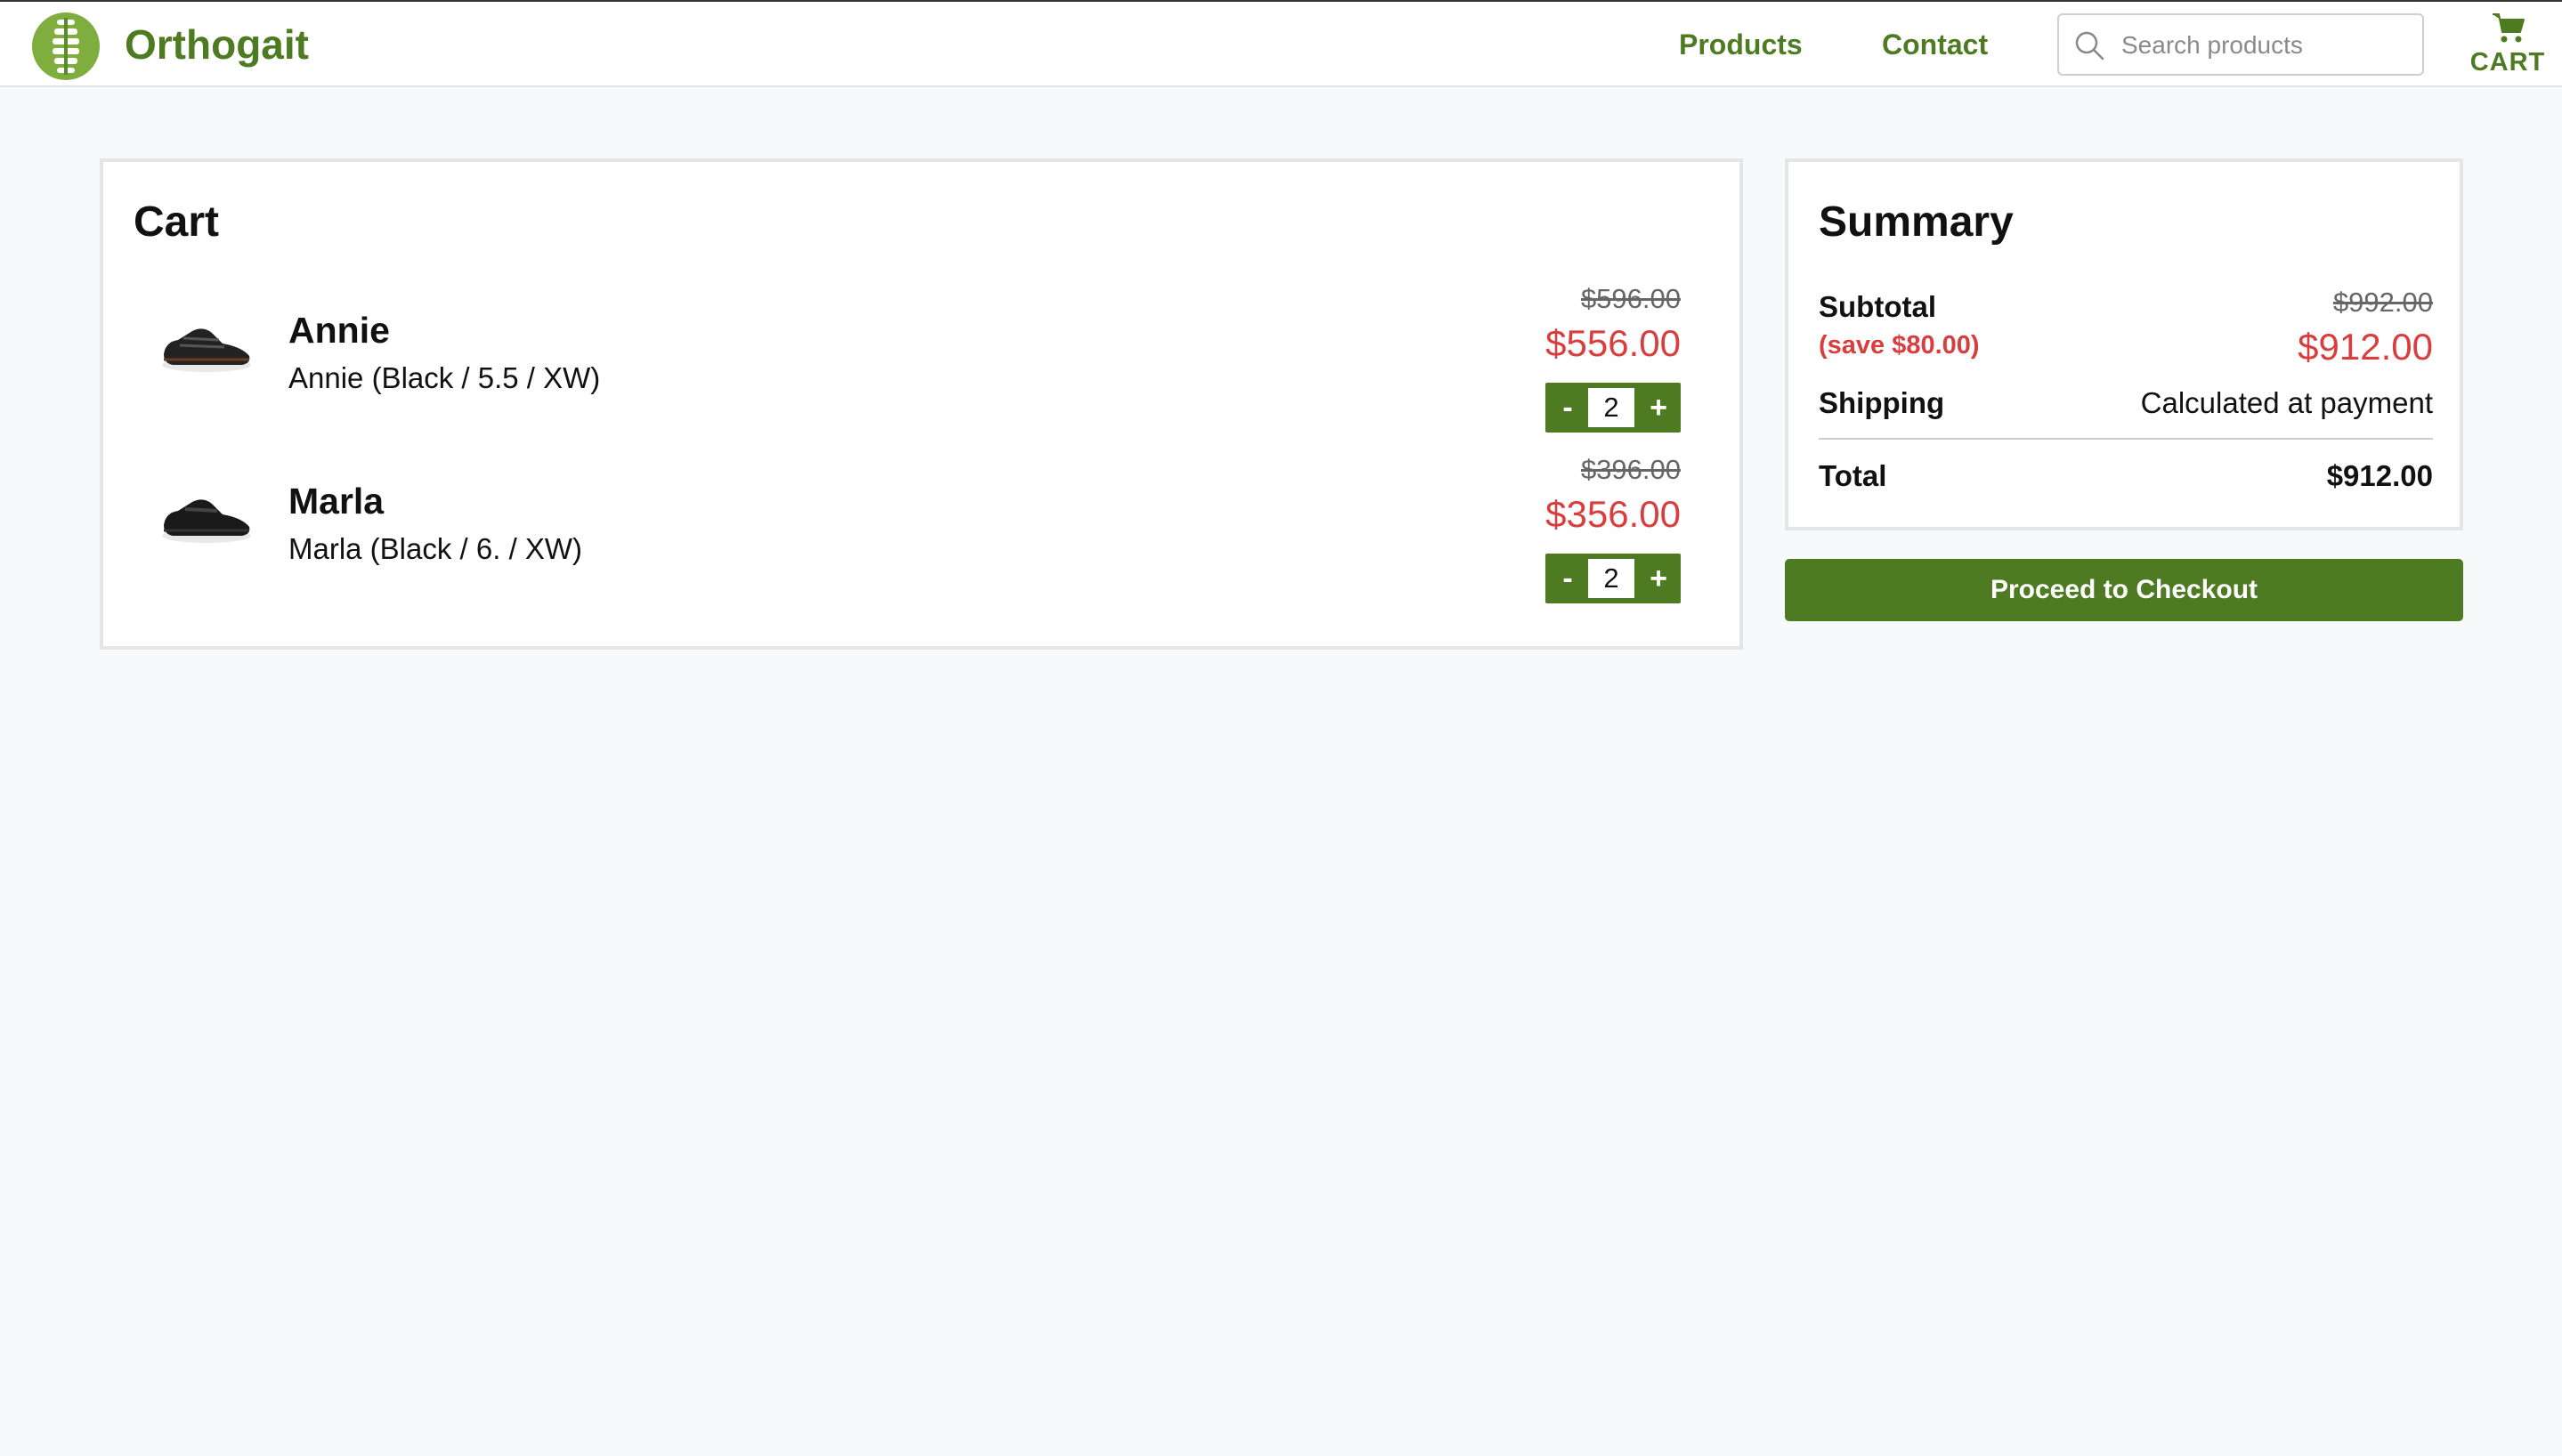 The height and width of the screenshot is (1456, 2562). I want to click on nav-products-link: Products, so click(1741, 44).